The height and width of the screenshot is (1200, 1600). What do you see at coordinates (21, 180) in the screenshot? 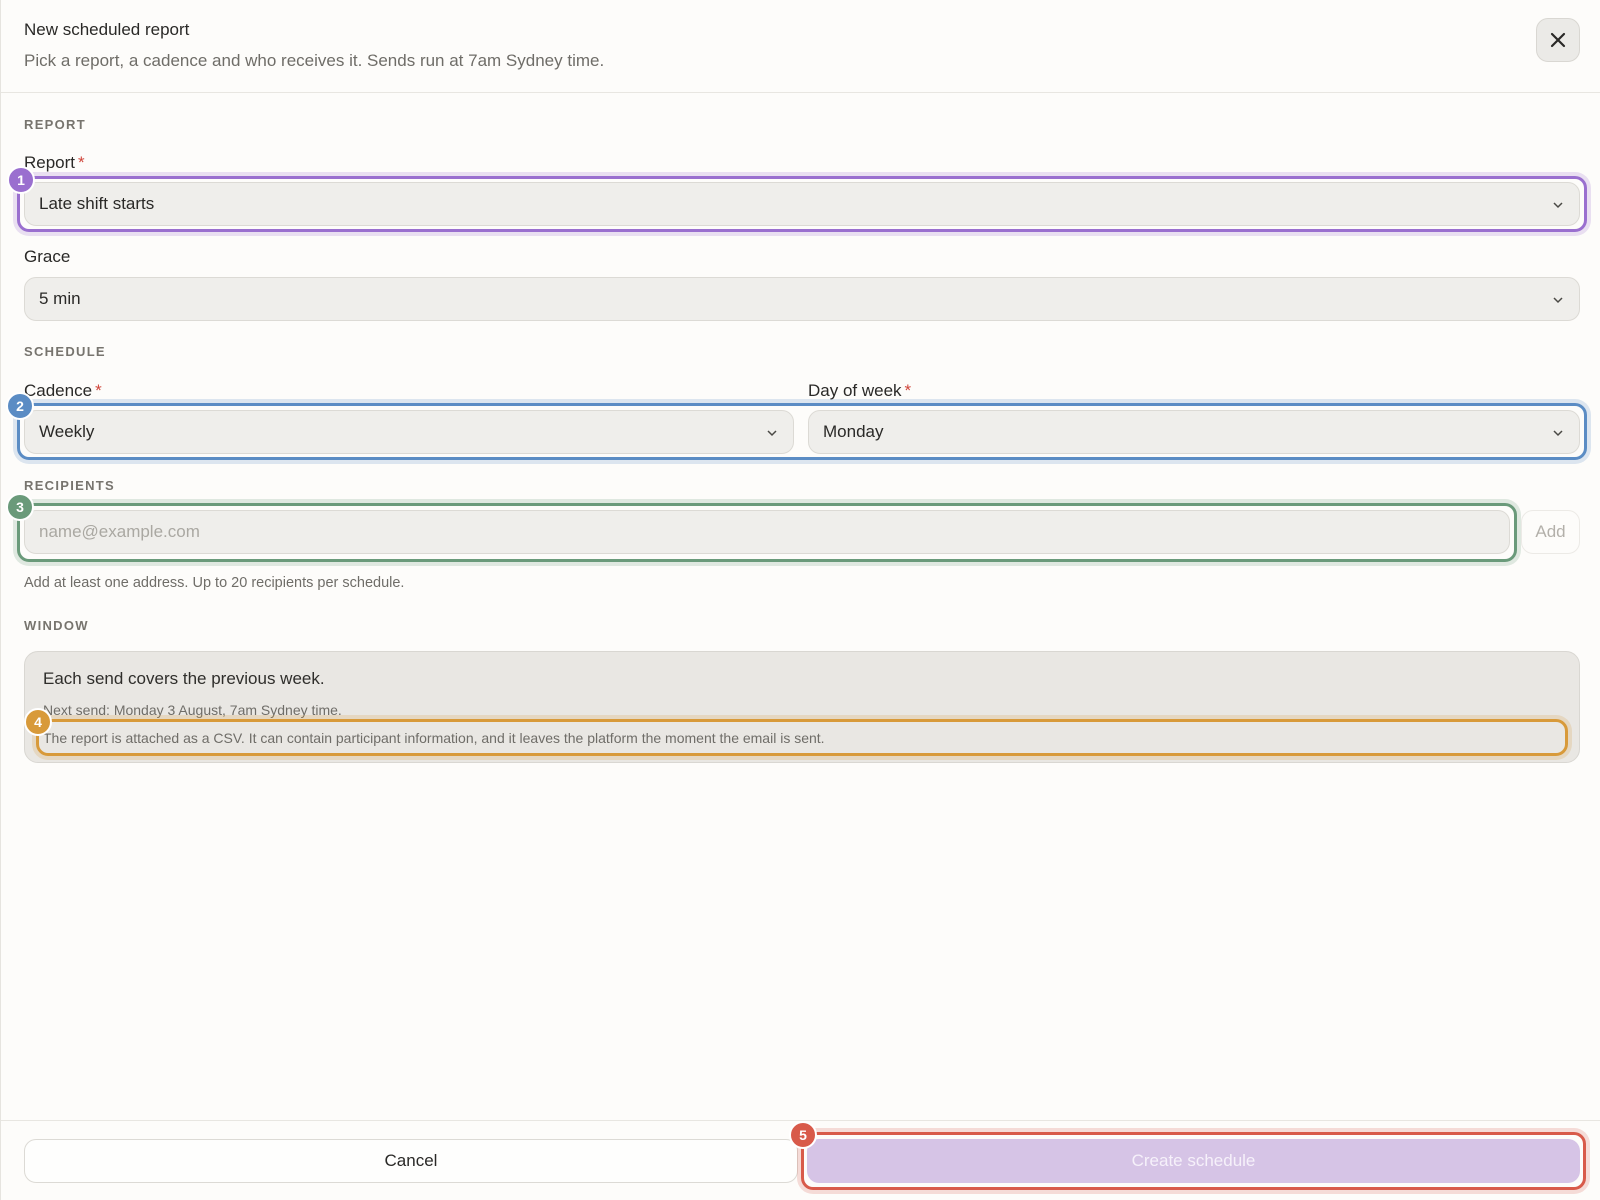
I see `annotation-badge-1: 1` at bounding box center [21, 180].